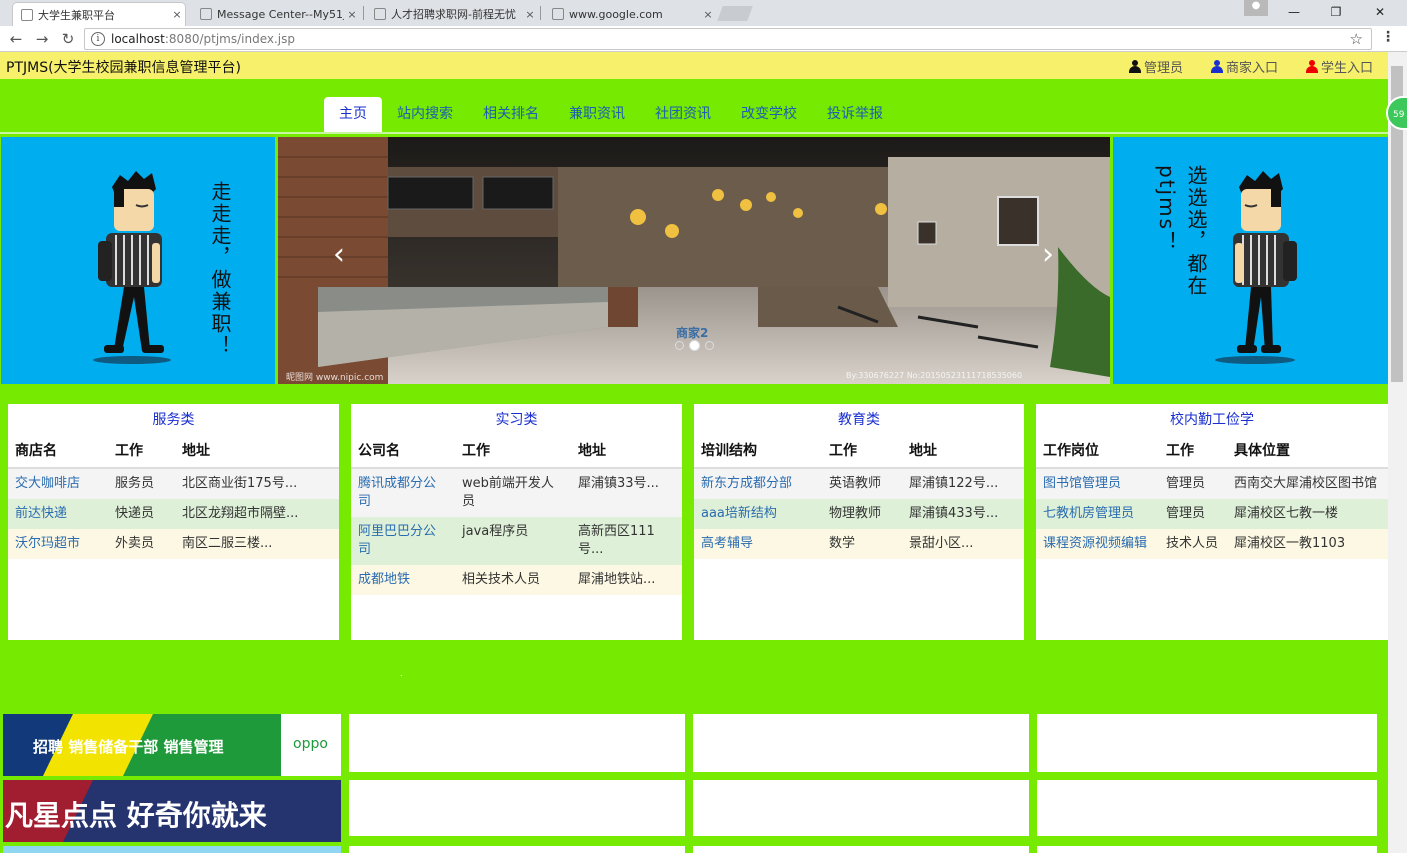 Image resolution: width=1407 pixels, height=853 pixels. I want to click on listing-link: 交大咖啡店, so click(58, 483).